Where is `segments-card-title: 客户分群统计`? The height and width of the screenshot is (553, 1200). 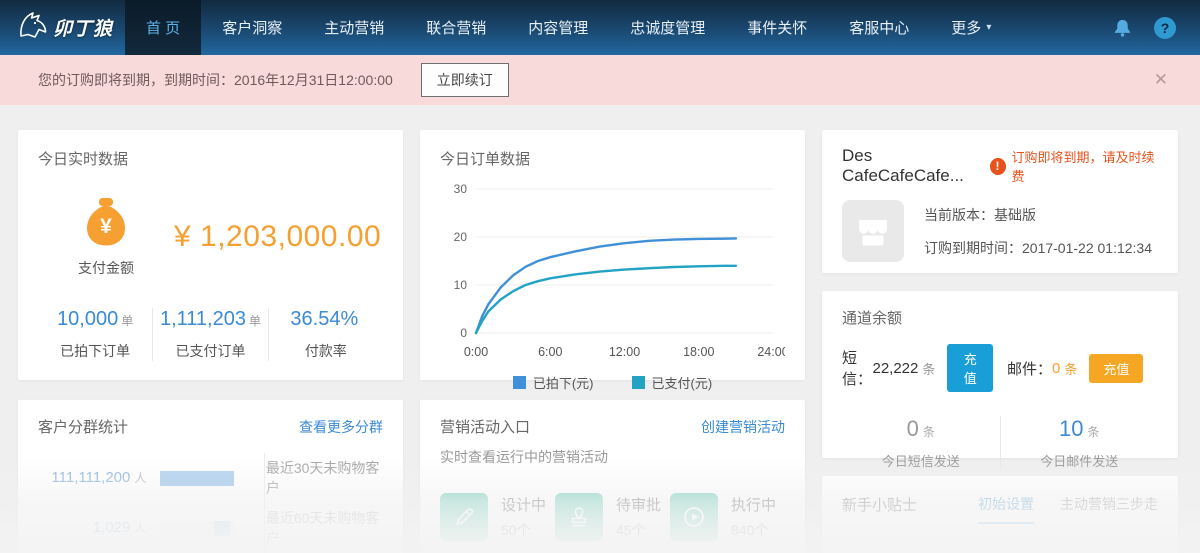
segments-card-title: 客户分群统计 is located at coordinates (83, 427).